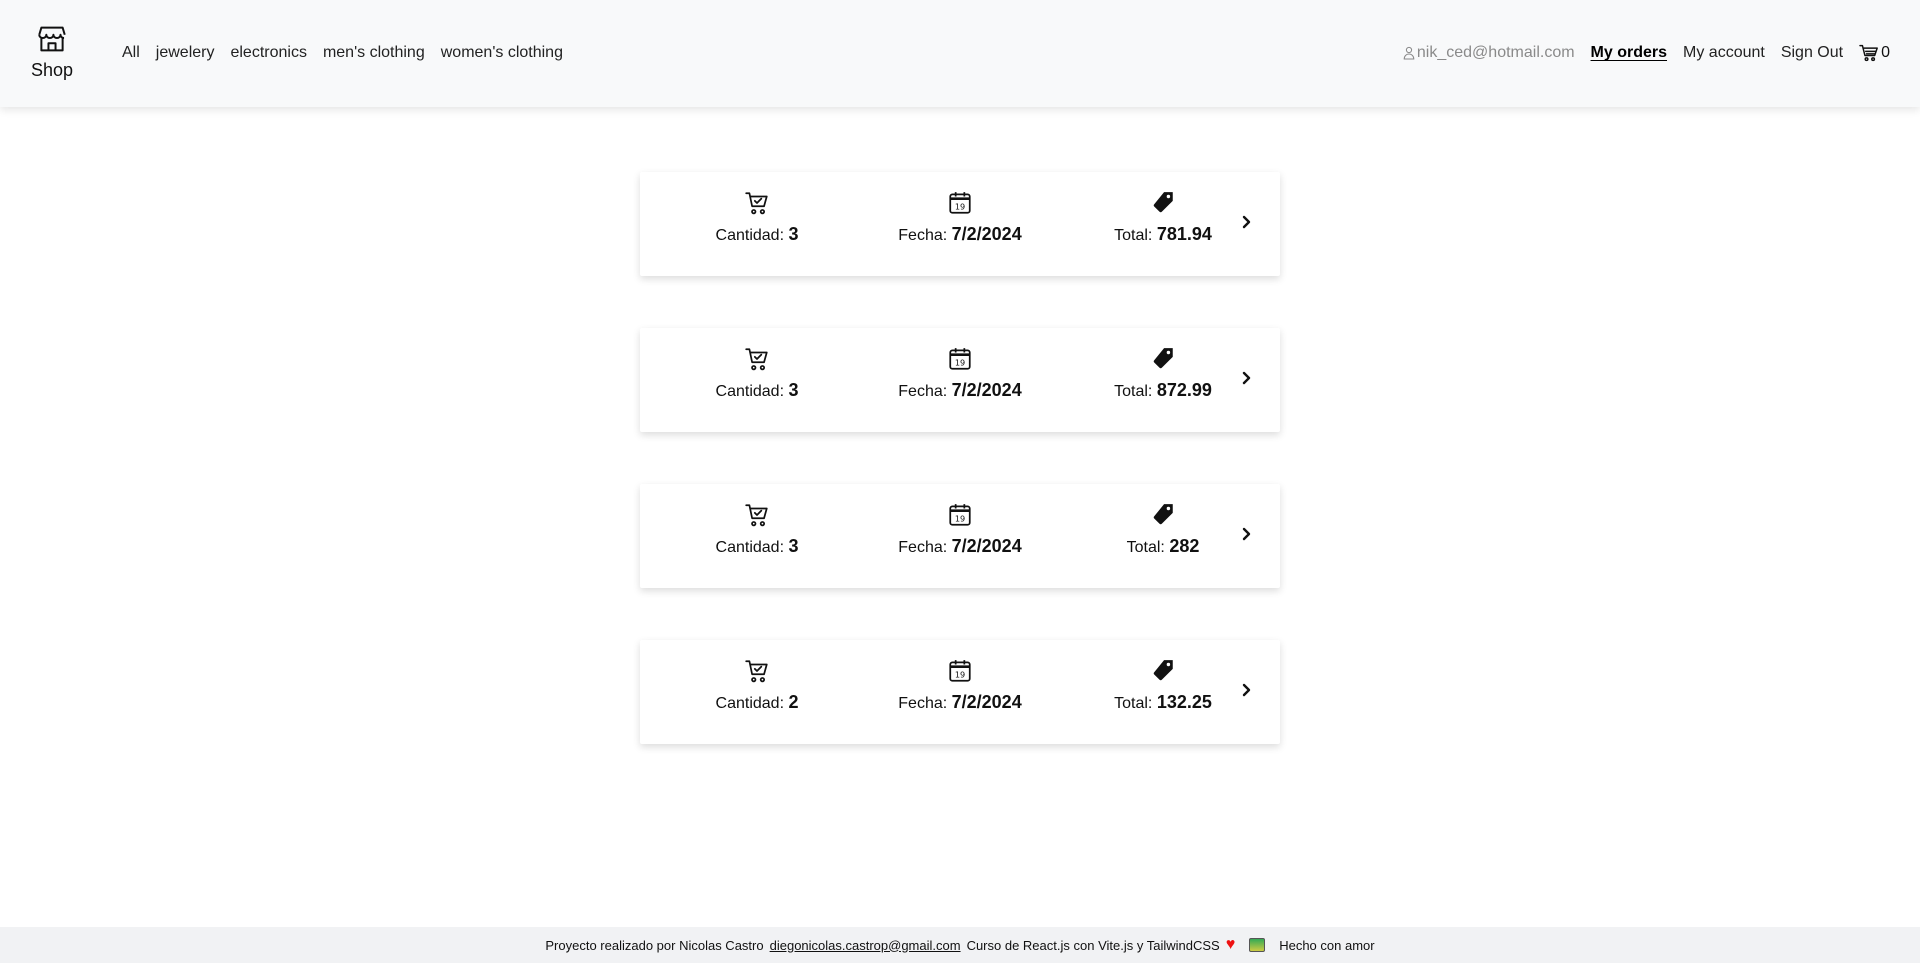 The image size is (1920, 963). What do you see at coordinates (1724, 53) in the screenshot?
I see `nav-my-account: My account` at bounding box center [1724, 53].